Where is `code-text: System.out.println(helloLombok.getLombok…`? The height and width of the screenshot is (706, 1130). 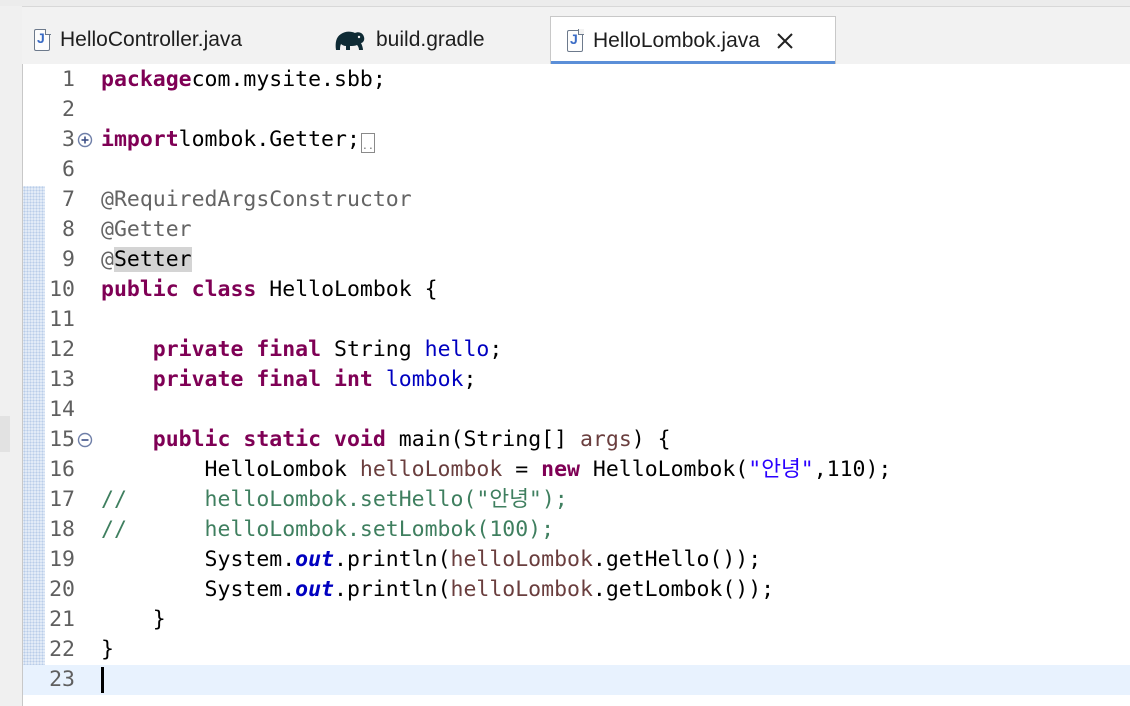 code-text: System.out.println(helloLombok.getLombok… is located at coordinates (438, 590).